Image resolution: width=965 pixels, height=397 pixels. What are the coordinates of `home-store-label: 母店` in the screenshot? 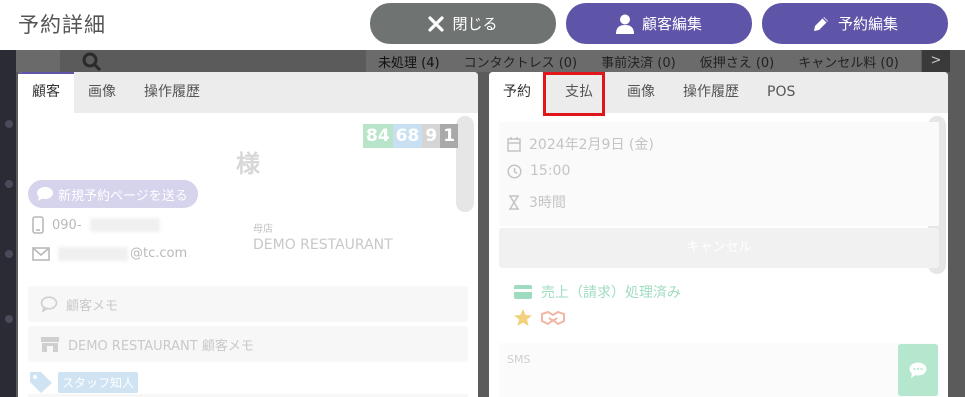 It's located at (263, 229).